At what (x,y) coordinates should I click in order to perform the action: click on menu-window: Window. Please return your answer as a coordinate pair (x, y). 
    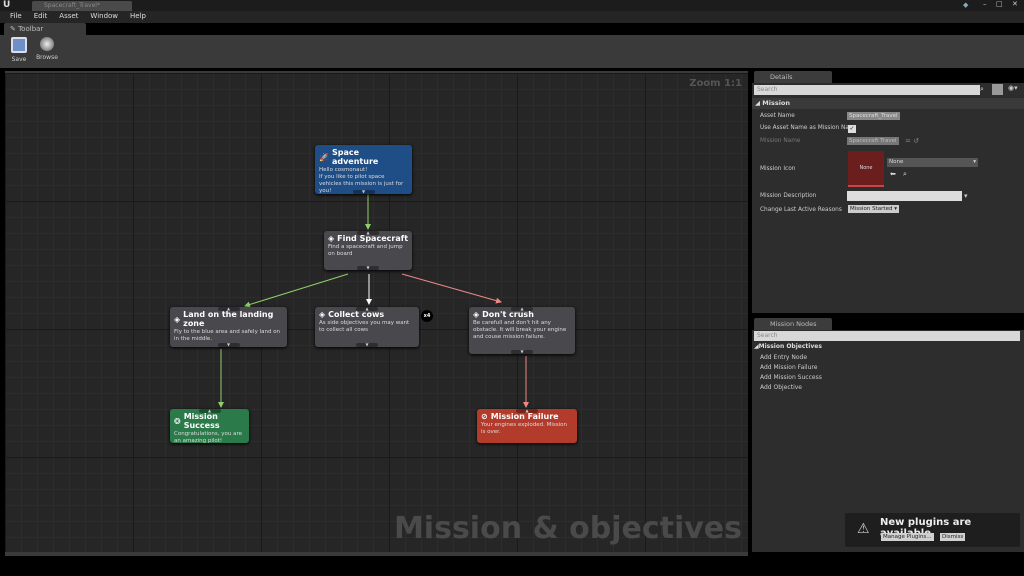
    Looking at the image, I should click on (104, 17).